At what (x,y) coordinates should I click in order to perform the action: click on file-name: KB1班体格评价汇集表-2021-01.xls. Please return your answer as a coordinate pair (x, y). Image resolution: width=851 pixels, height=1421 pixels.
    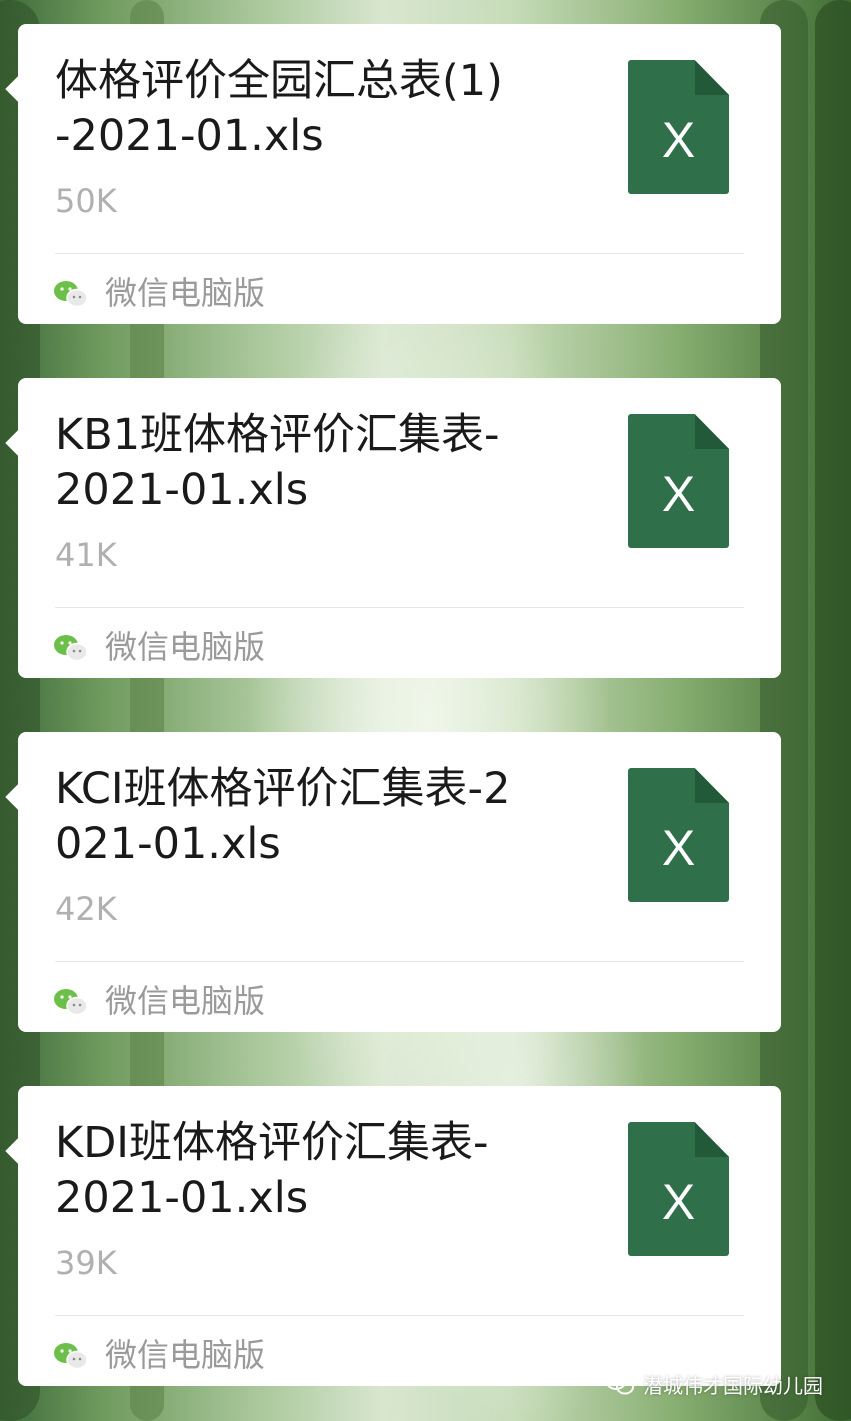
    Looking at the image, I should click on (277, 462).